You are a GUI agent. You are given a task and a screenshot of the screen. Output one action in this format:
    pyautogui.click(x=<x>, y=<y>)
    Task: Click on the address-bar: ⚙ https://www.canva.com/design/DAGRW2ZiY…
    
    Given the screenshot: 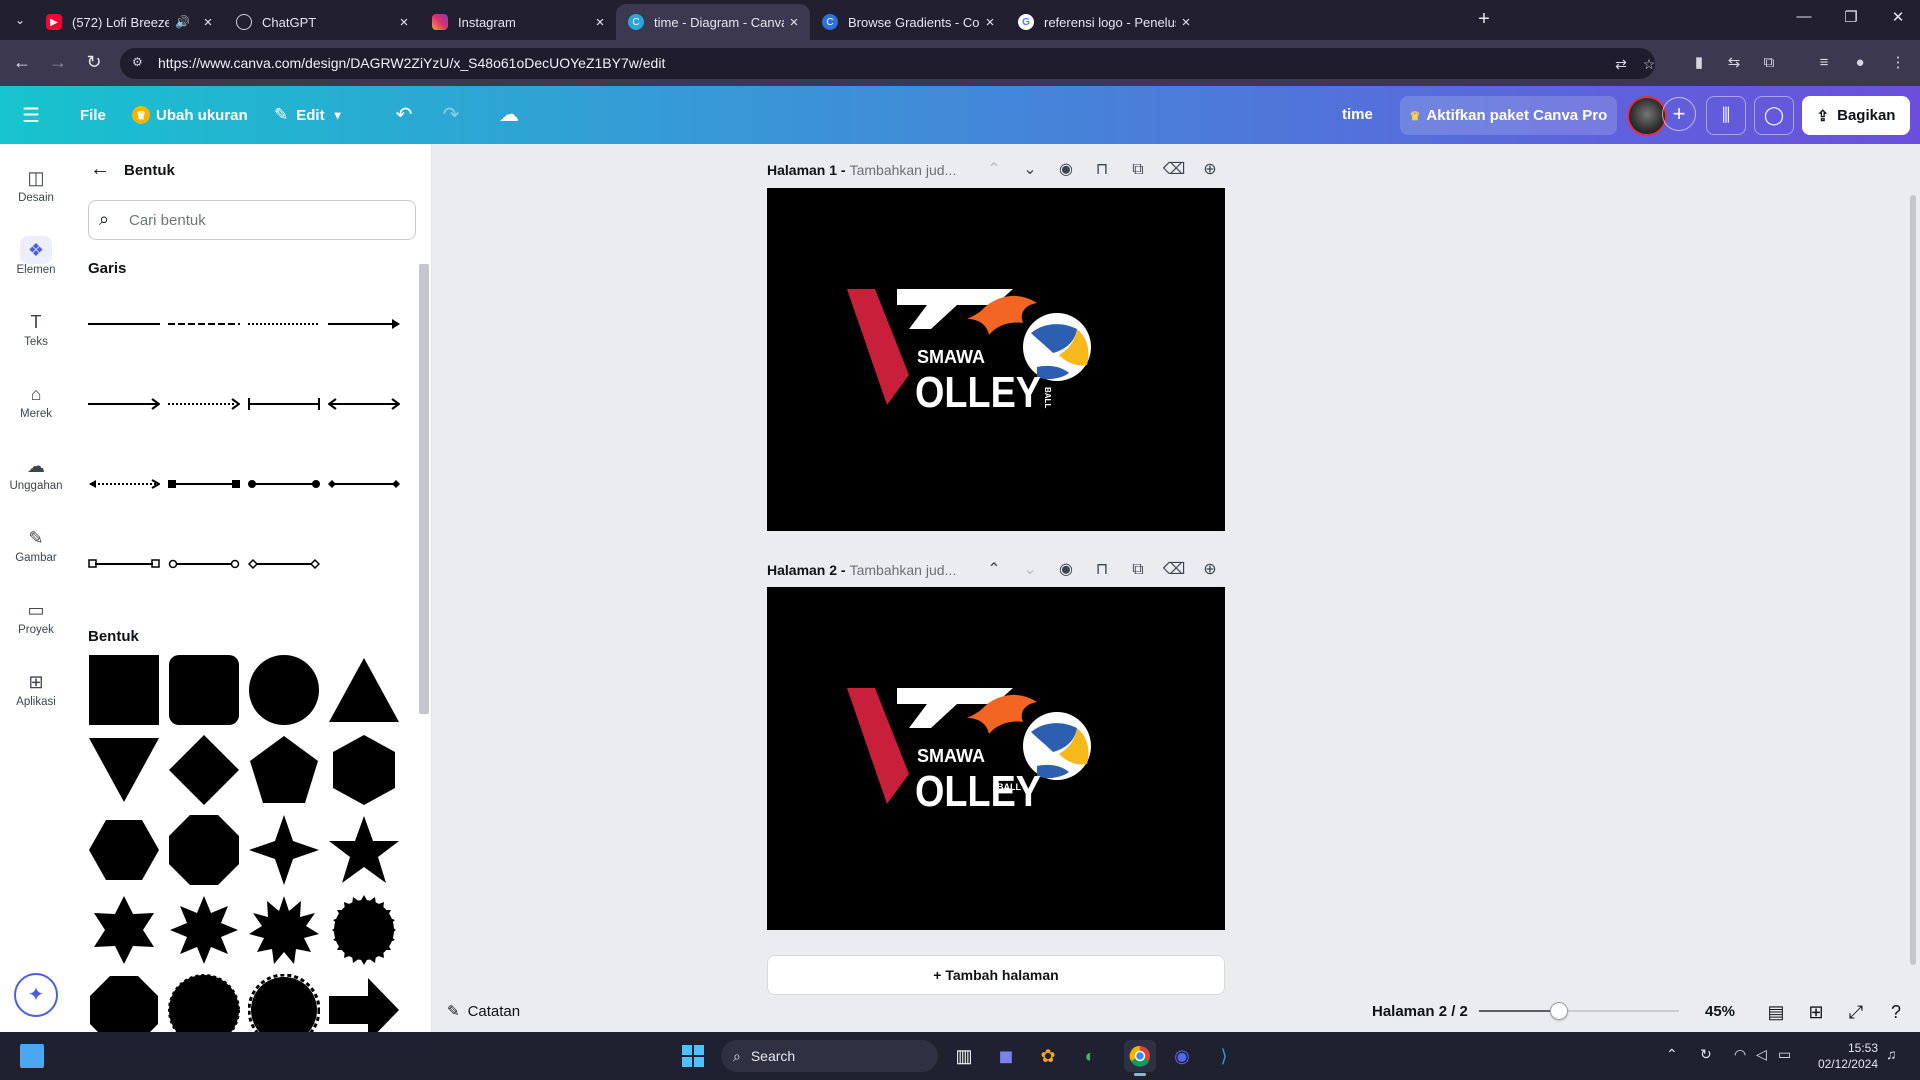 What is the action you would take?
    pyautogui.click(x=887, y=63)
    